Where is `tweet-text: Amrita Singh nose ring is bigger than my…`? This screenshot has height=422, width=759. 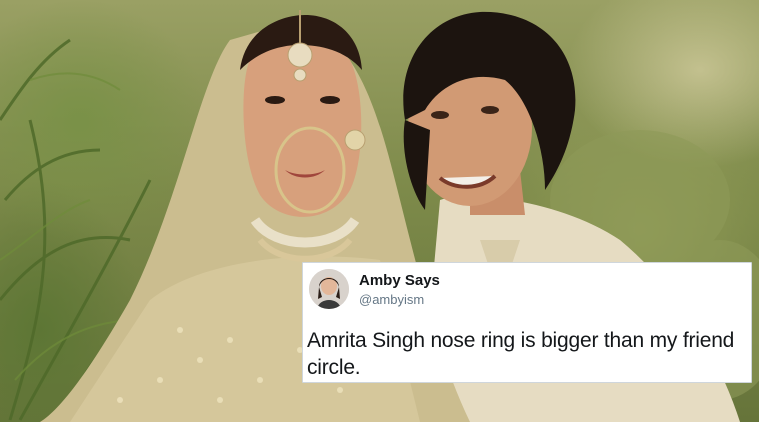 tweet-text: Amrita Singh nose ring is bigger than my… is located at coordinates (521, 354).